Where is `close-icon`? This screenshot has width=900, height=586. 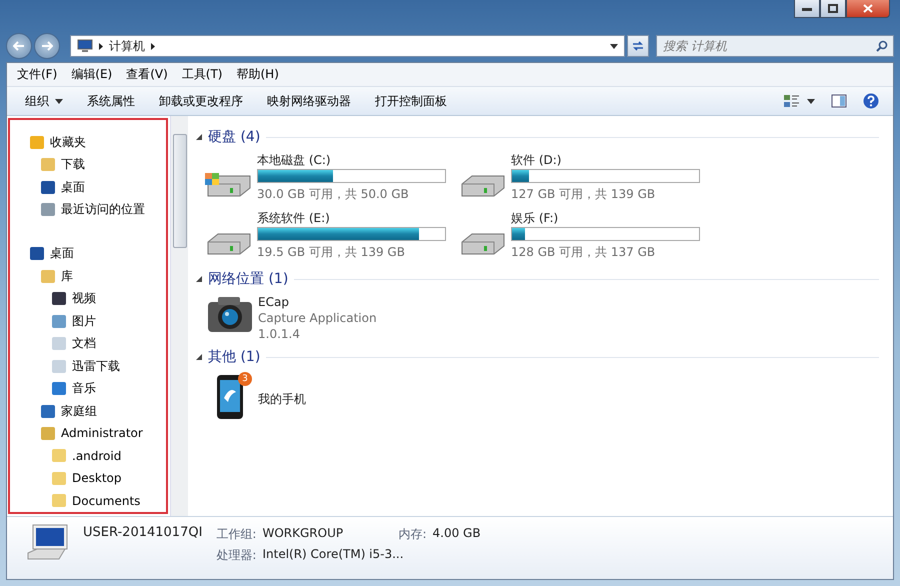
close-icon is located at coordinates (868, 8).